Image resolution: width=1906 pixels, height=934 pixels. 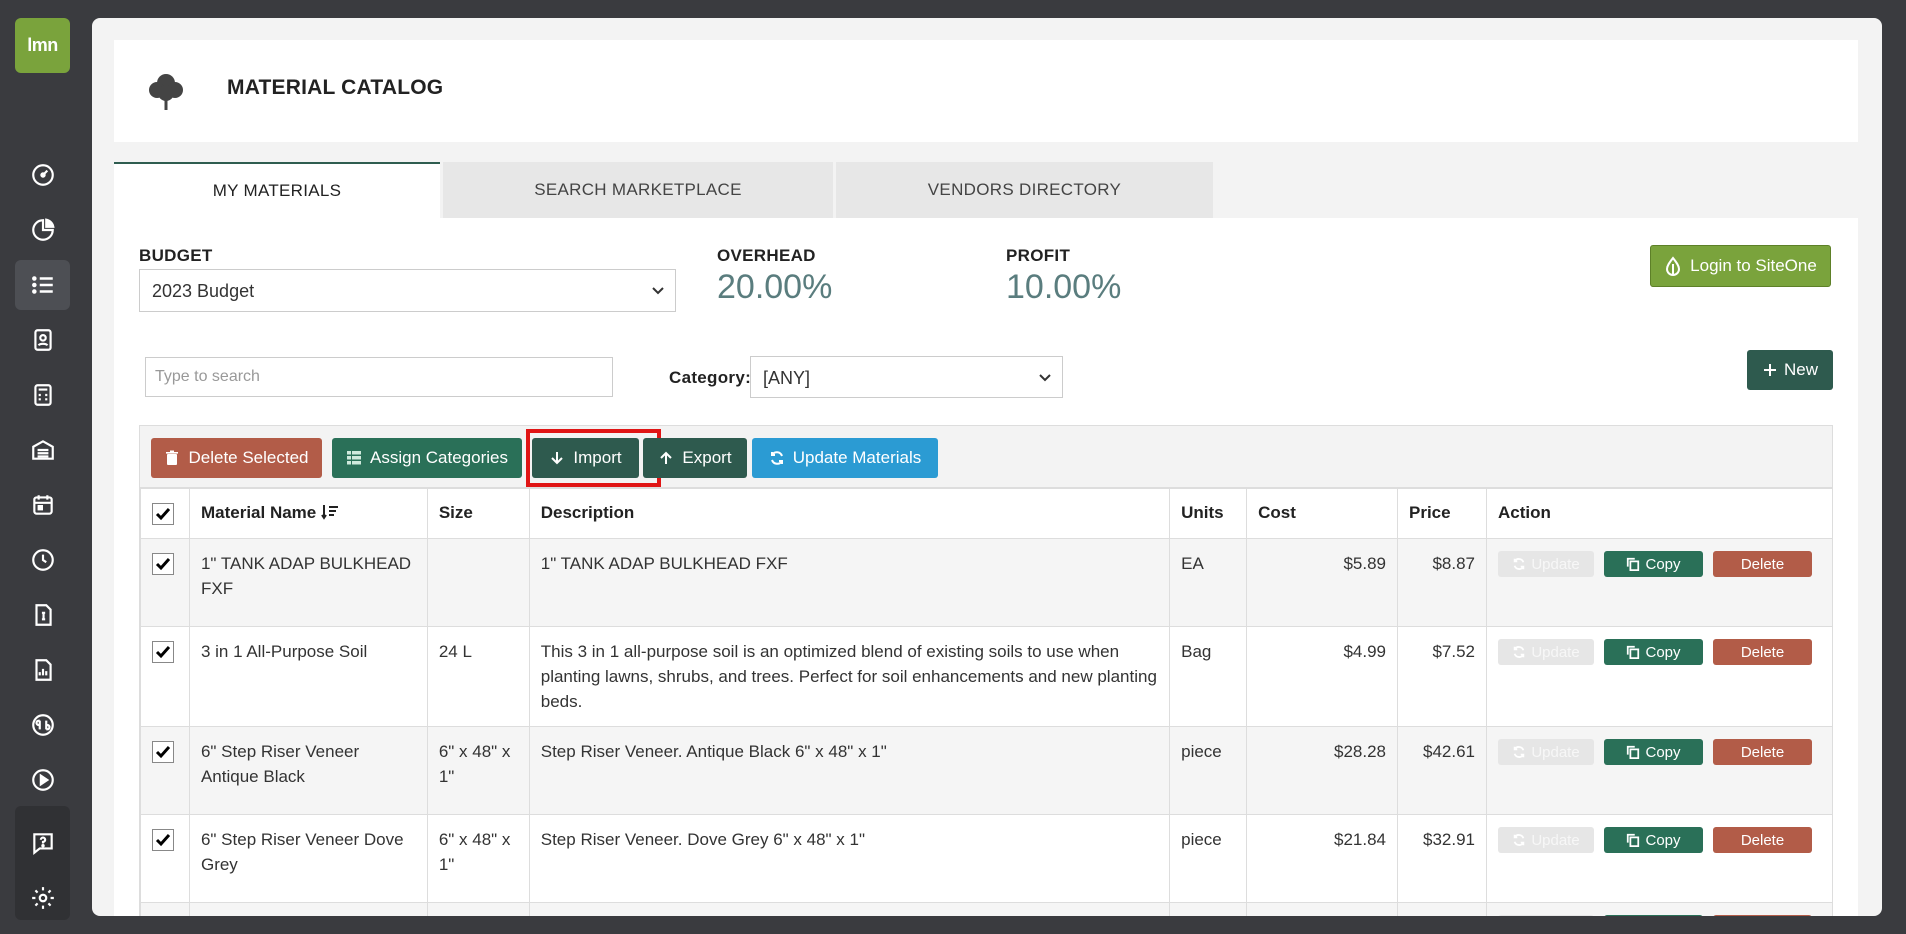 What do you see at coordinates (845, 458) in the screenshot?
I see `update-materials-button: Update Materials` at bounding box center [845, 458].